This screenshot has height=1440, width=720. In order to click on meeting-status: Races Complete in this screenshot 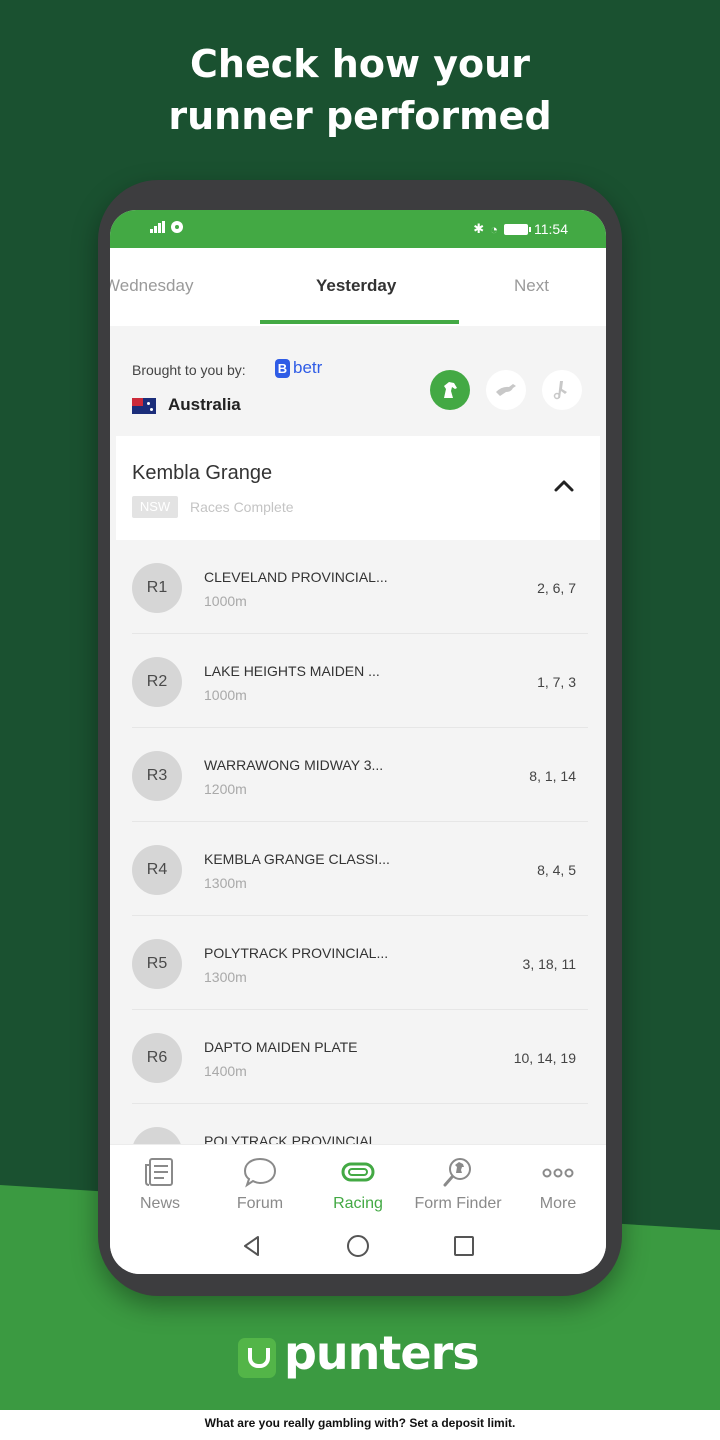, I will do `click(242, 507)`.